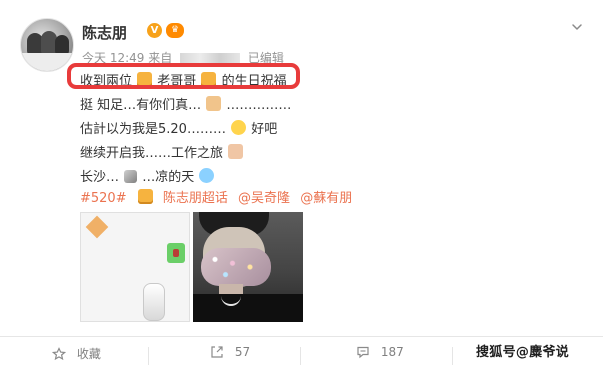 This screenshot has height=372, width=603. I want to click on collect-button: 收藏, so click(76, 353).